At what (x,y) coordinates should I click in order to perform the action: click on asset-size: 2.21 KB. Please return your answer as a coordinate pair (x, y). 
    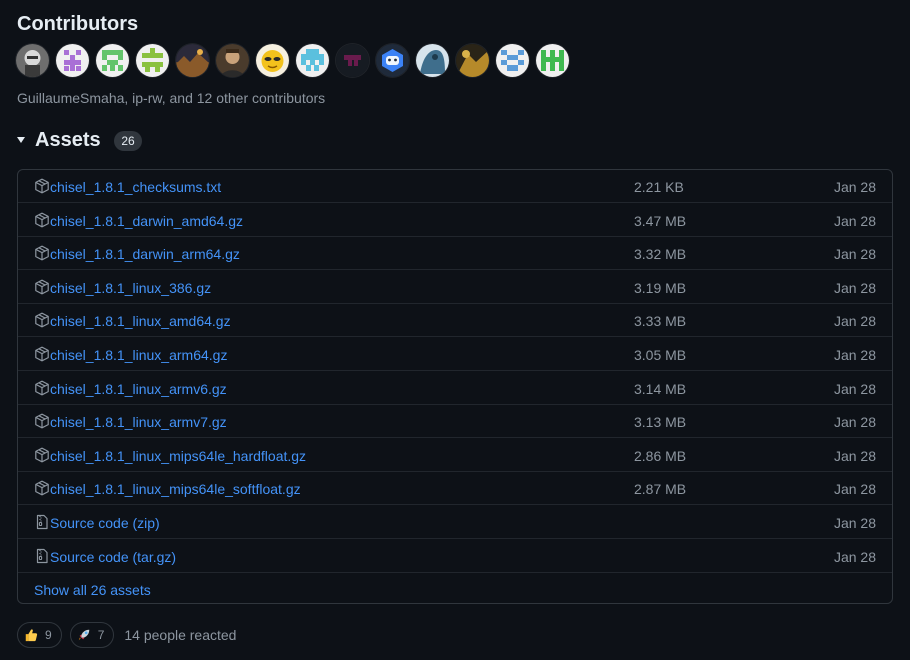
    Looking at the image, I should click on (659, 187).